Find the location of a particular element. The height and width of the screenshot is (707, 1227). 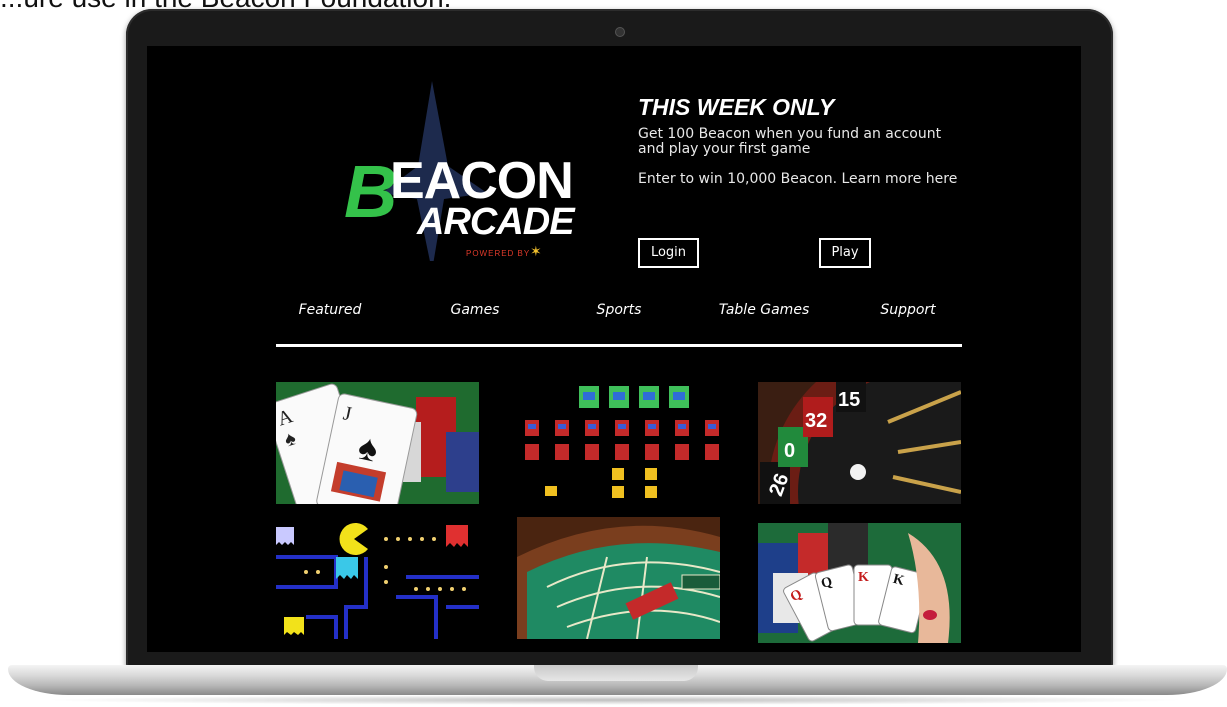

craps-table-icon is located at coordinates (618, 578).